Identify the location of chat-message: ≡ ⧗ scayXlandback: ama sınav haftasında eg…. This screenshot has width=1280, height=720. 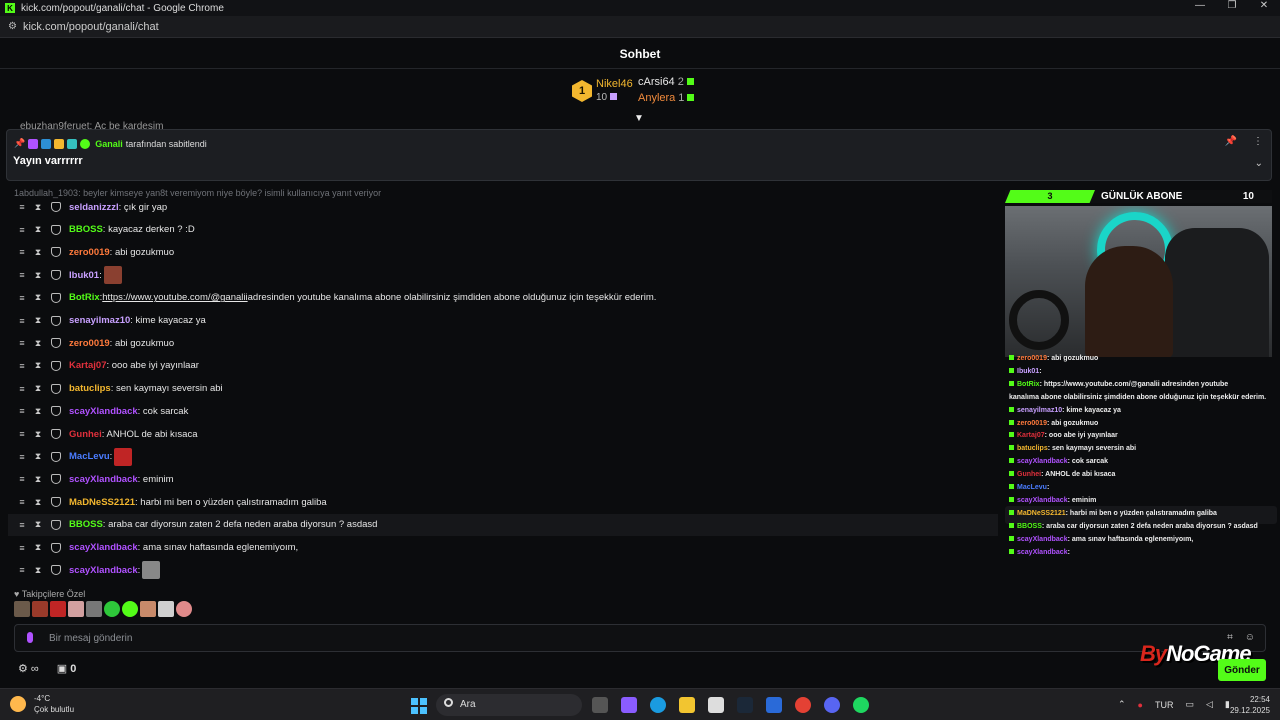
(503, 548).